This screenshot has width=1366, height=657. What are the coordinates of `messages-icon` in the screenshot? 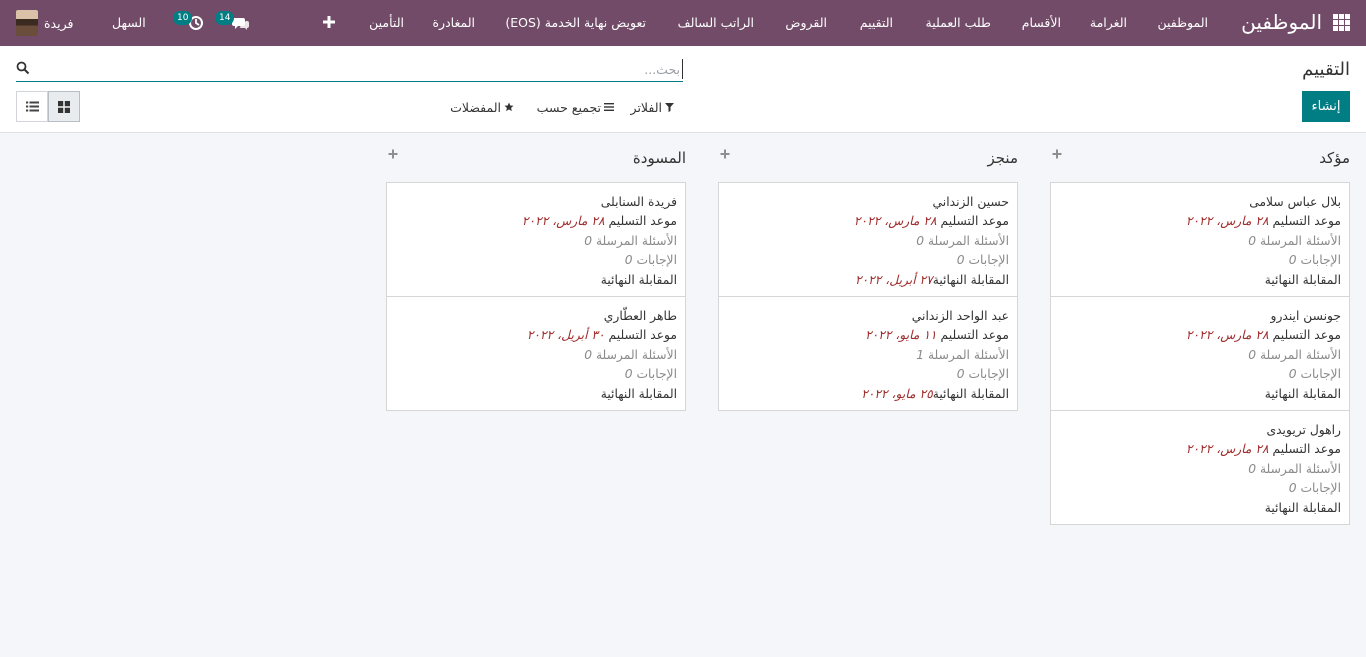 It's located at (241, 23).